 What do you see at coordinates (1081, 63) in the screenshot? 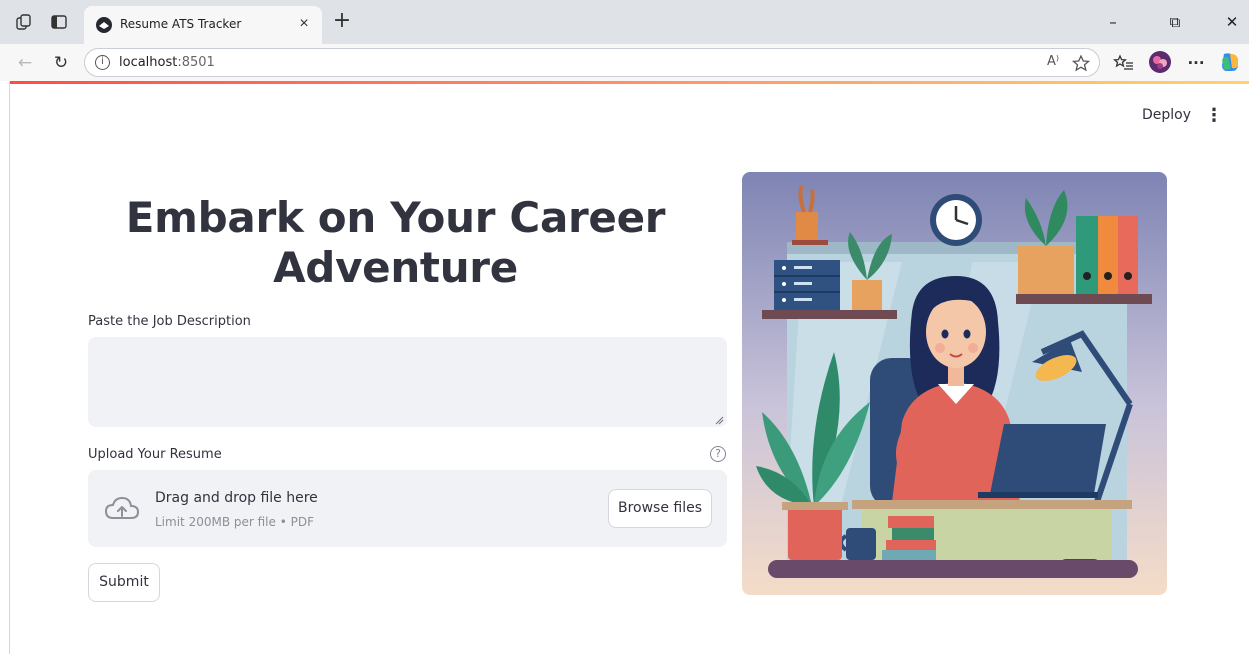
I see `favorite-star-icon` at bounding box center [1081, 63].